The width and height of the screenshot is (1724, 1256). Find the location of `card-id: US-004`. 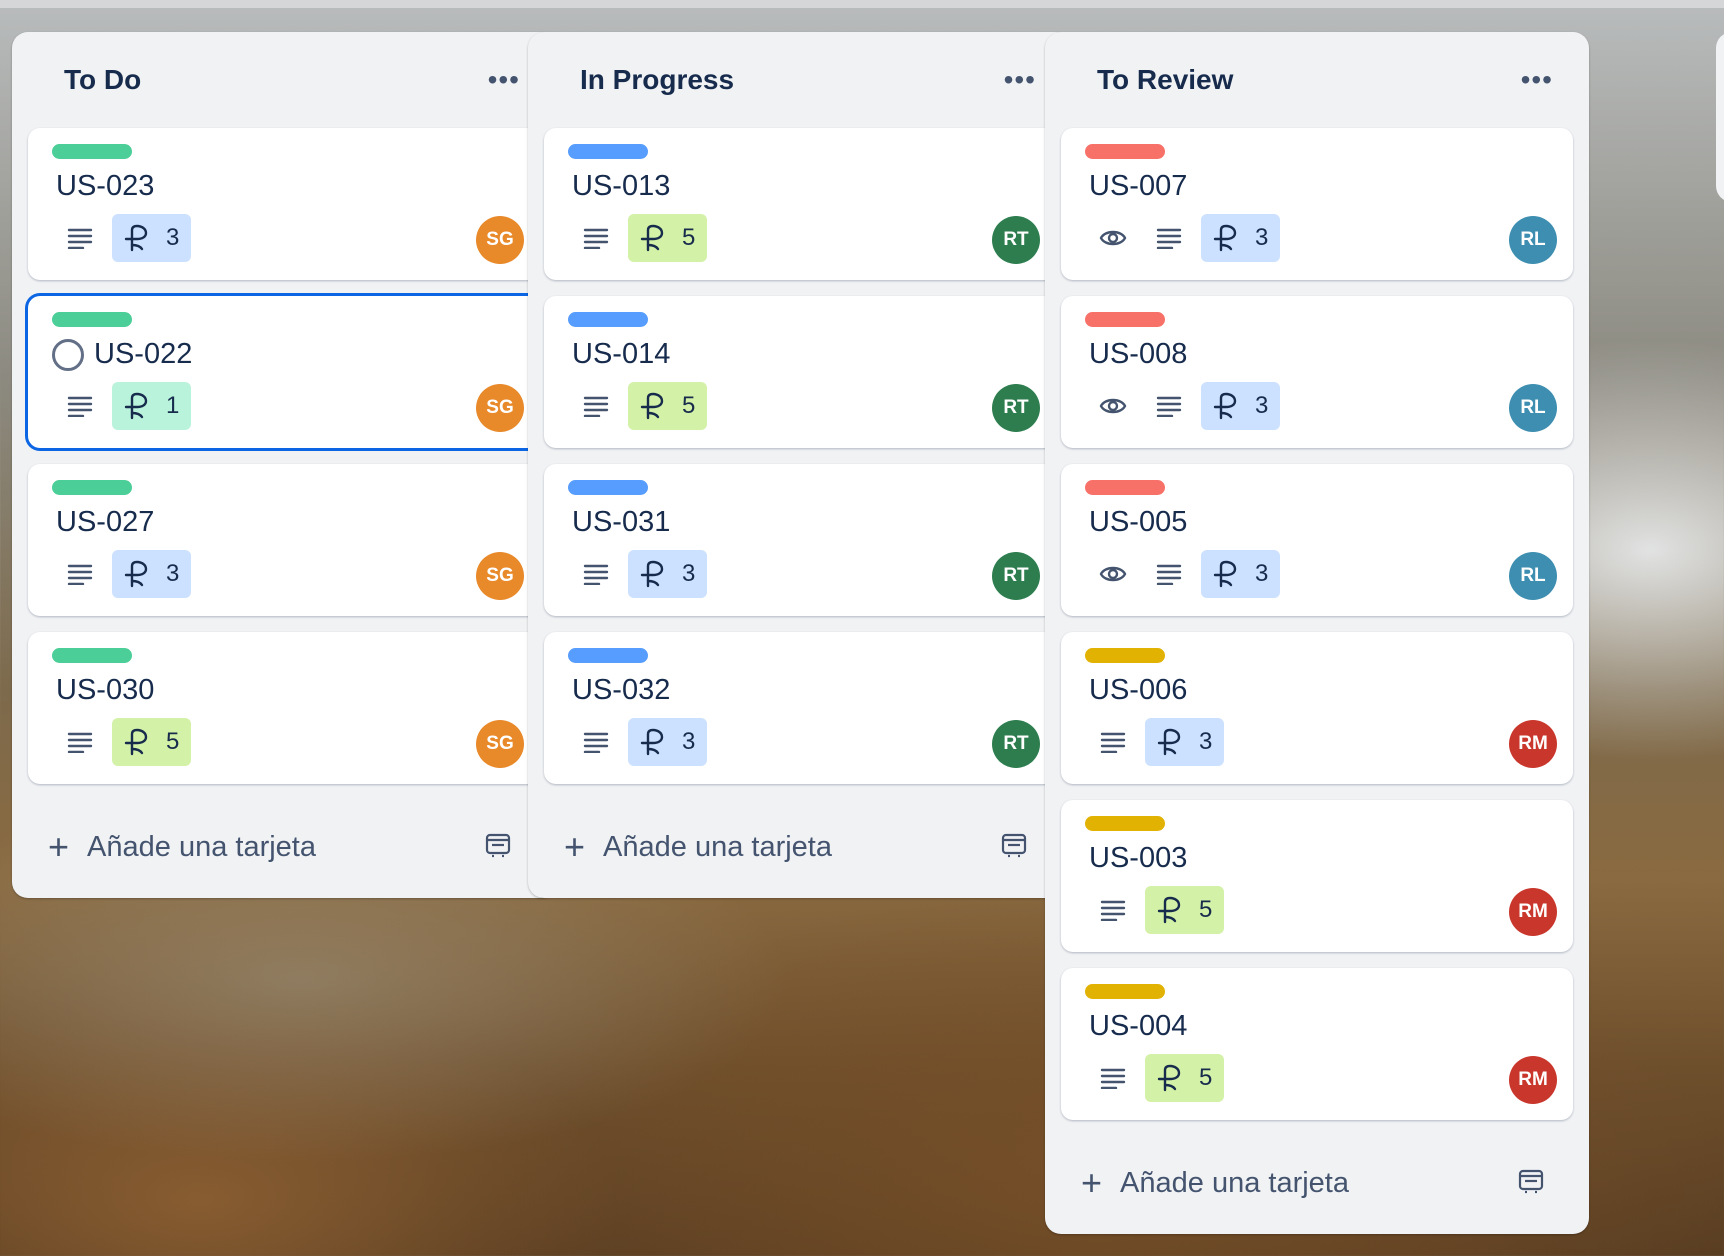

card-id: US-004 is located at coordinates (1138, 1026).